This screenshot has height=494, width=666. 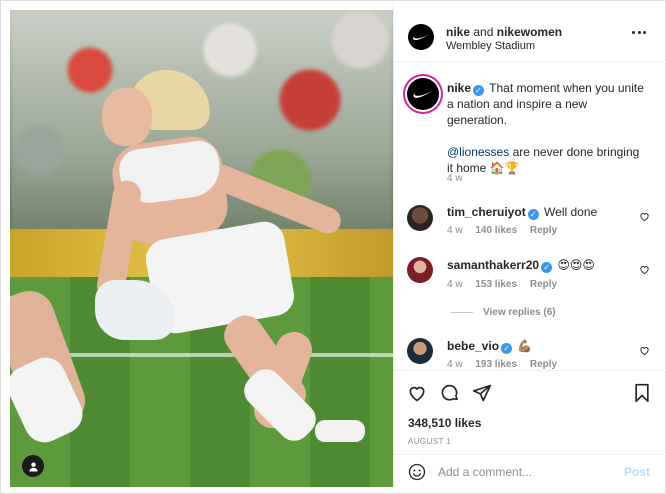 I want to click on comment-input, so click(x=518, y=472).